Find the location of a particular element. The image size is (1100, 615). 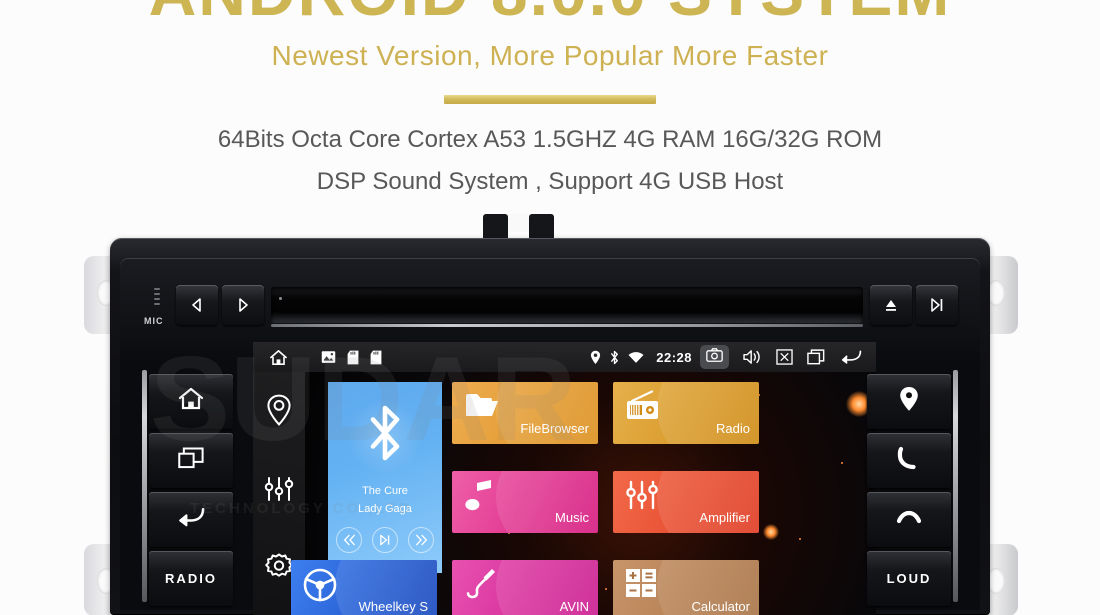

status-indicators: 22:28 is located at coordinates (645, 357).